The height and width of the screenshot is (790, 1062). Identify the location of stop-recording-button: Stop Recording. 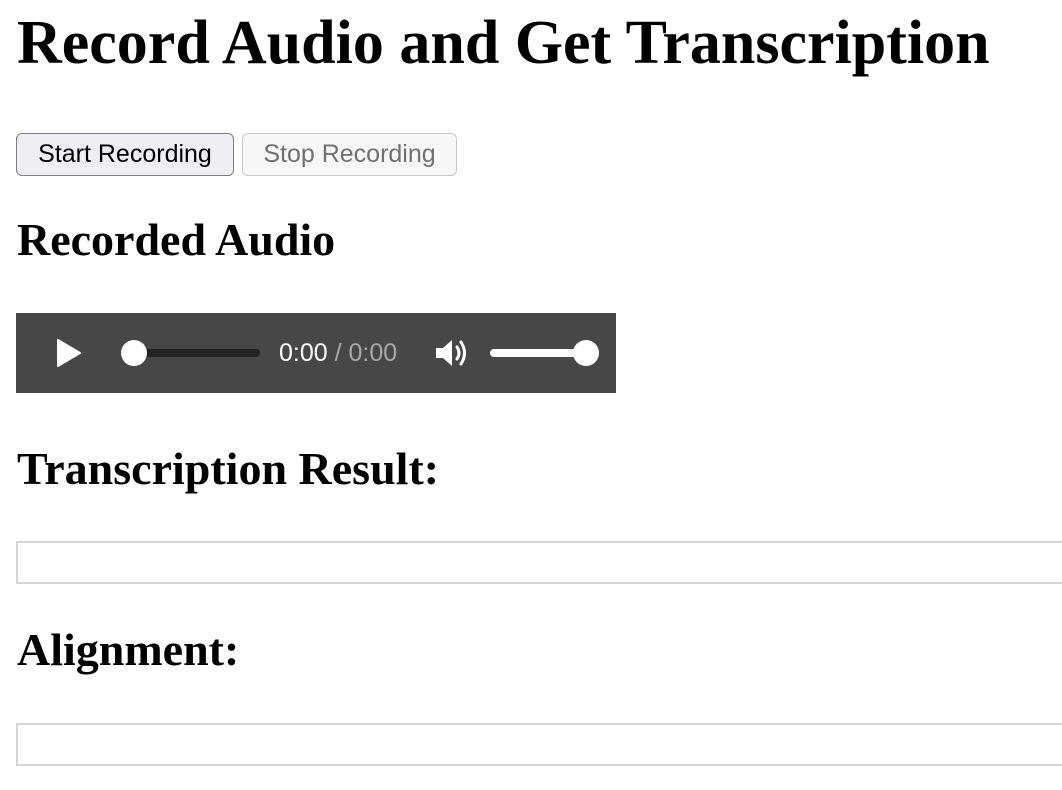
(349, 154).